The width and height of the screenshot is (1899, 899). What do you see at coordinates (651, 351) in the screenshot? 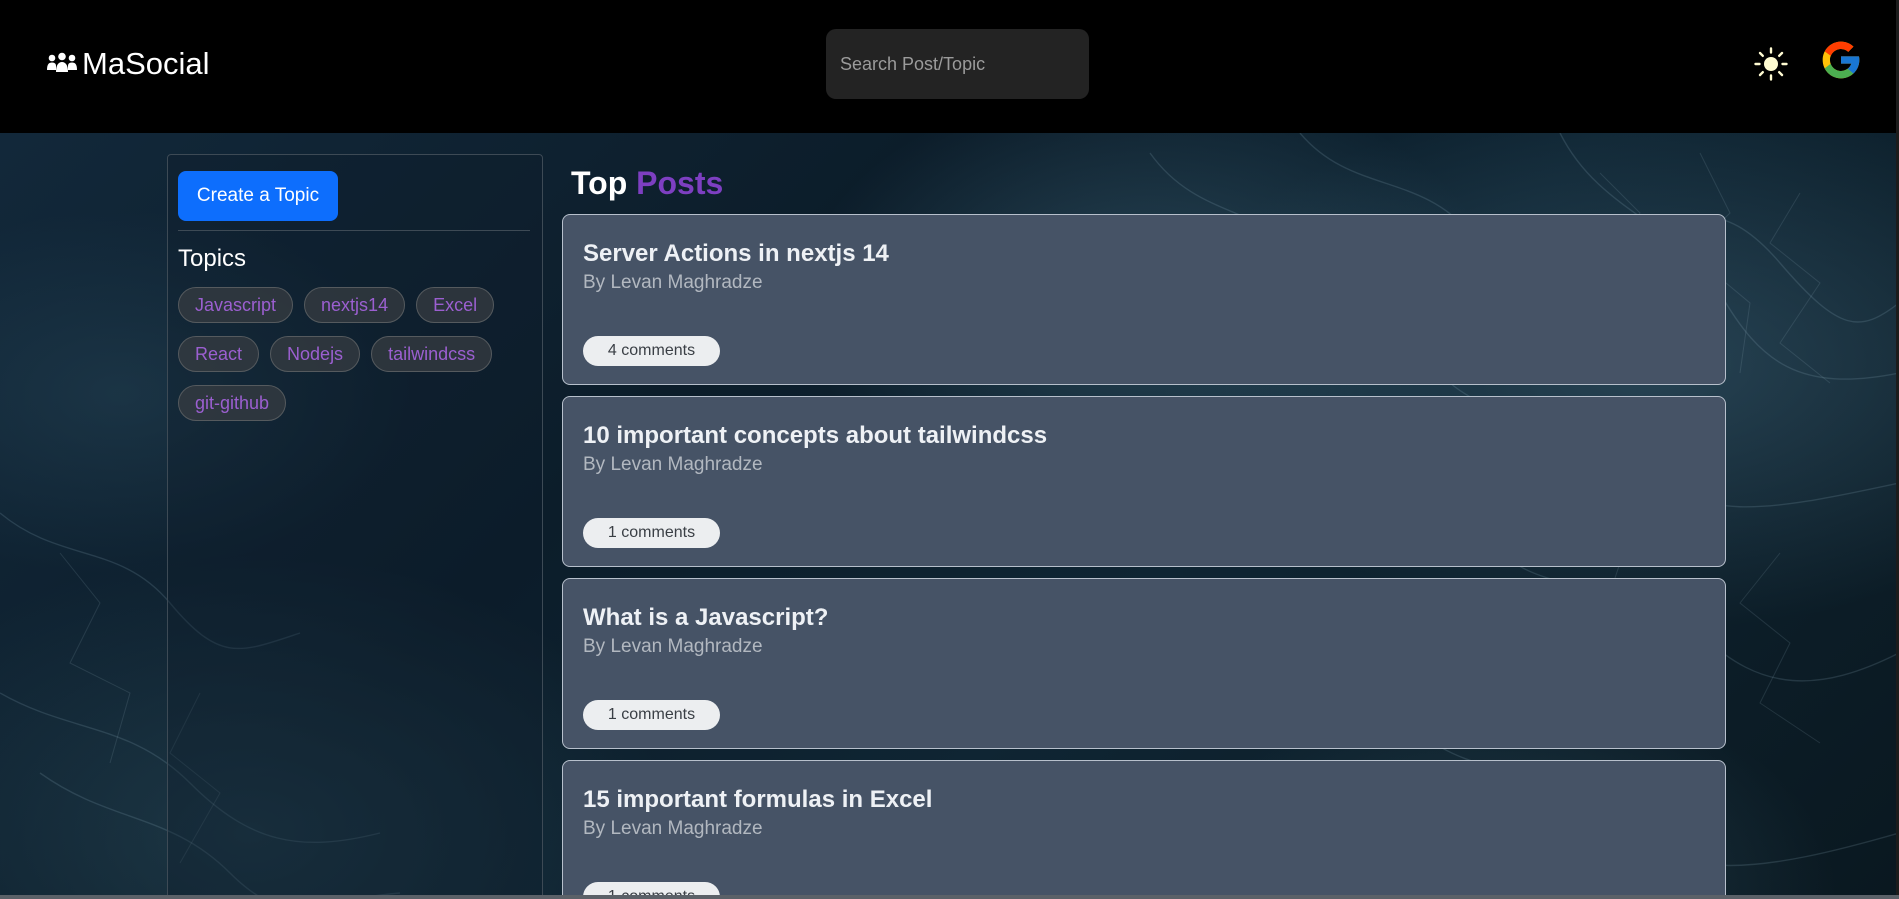
I see `comments-badge: 4 comments` at bounding box center [651, 351].